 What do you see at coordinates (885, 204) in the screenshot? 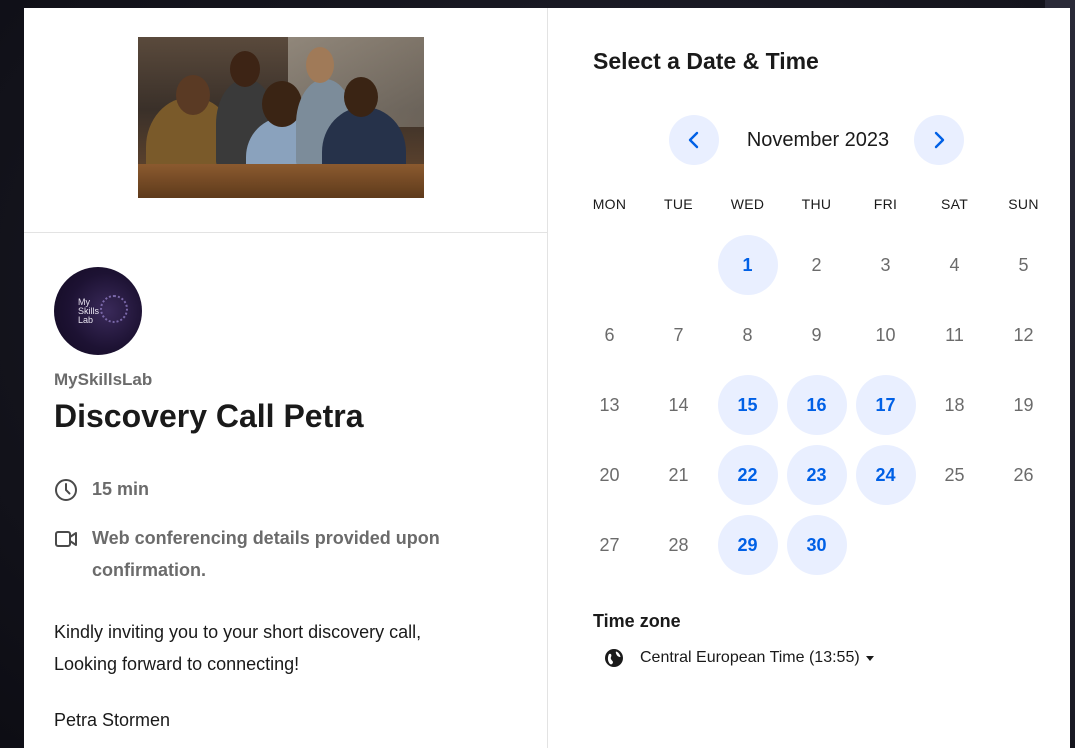
I see `weekday-fri: FRI` at bounding box center [885, 204].